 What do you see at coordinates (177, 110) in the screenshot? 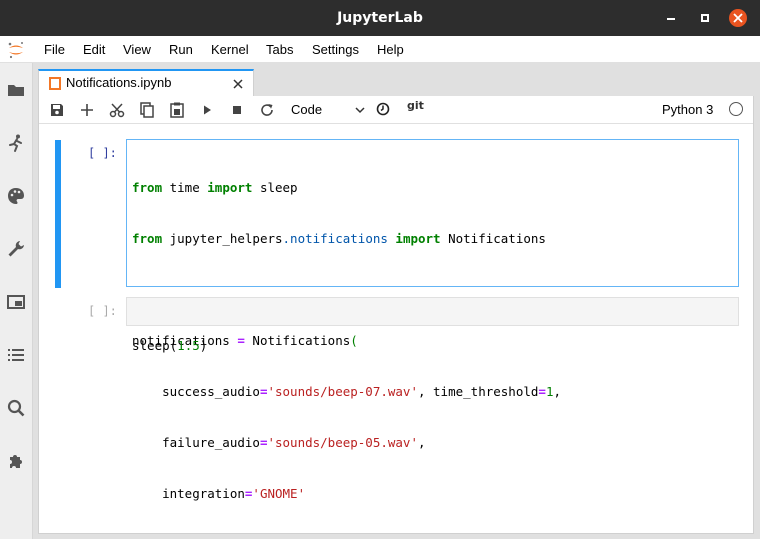
I see `paste-icon` at bounding box center [177, 110].